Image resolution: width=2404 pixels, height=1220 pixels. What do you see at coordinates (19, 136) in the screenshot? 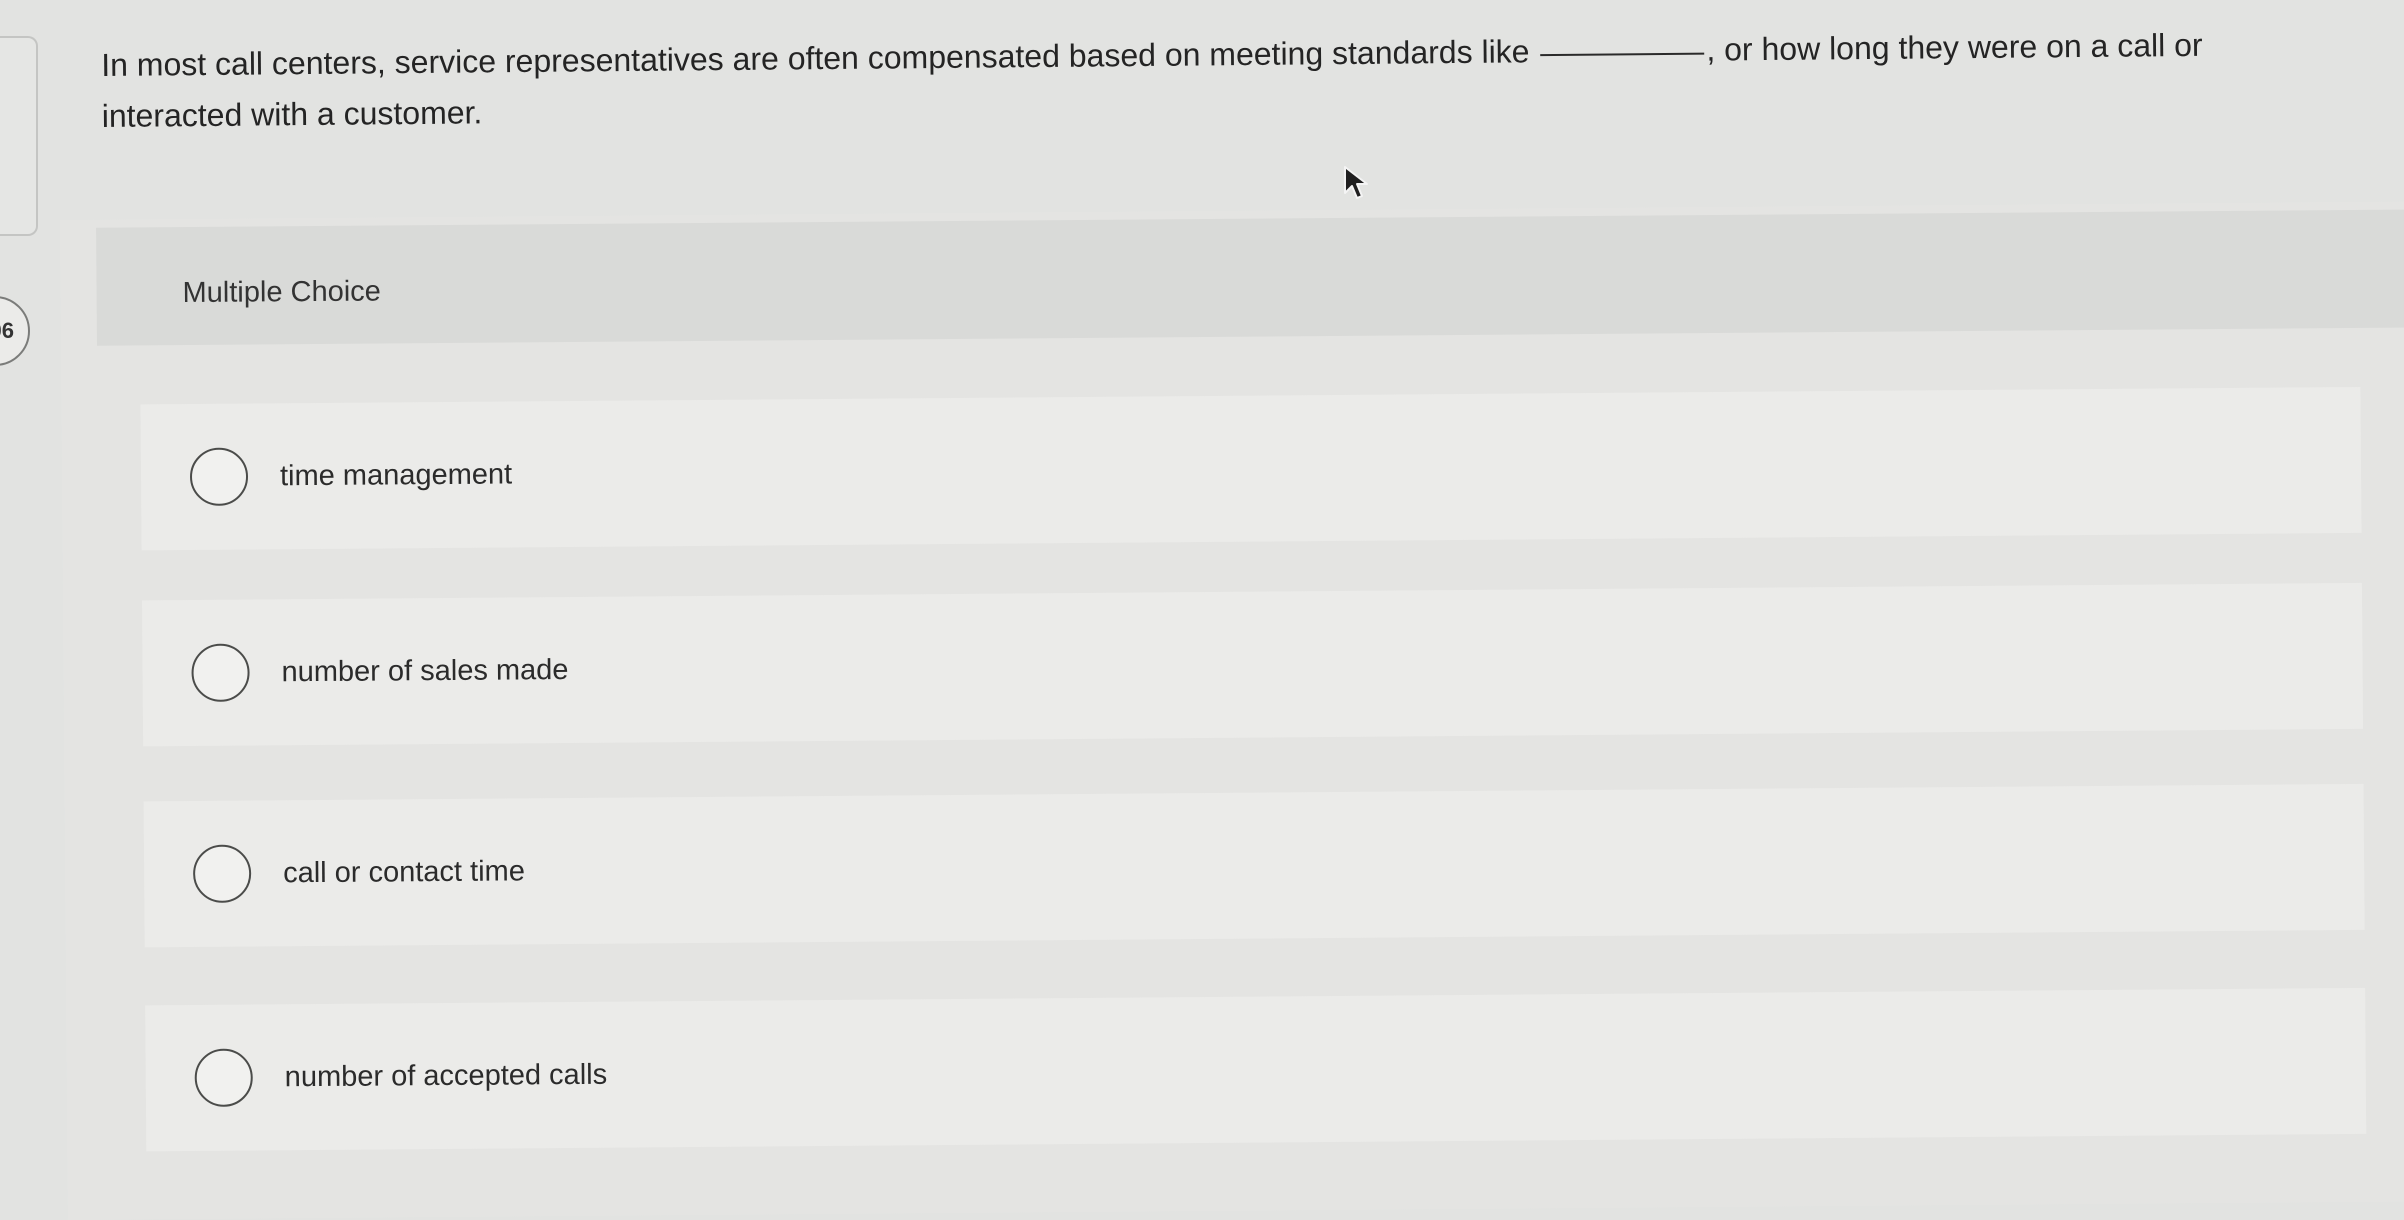
I see `previous-question-tab` at bounding box center [19, 136].